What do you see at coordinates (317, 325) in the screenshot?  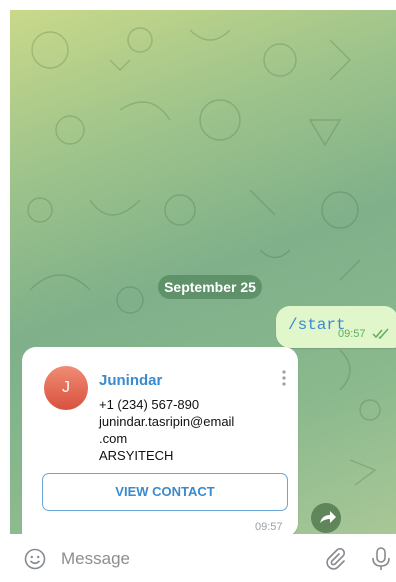 I see `outgoing-message-text: /start` at bounding box center [317, 325].